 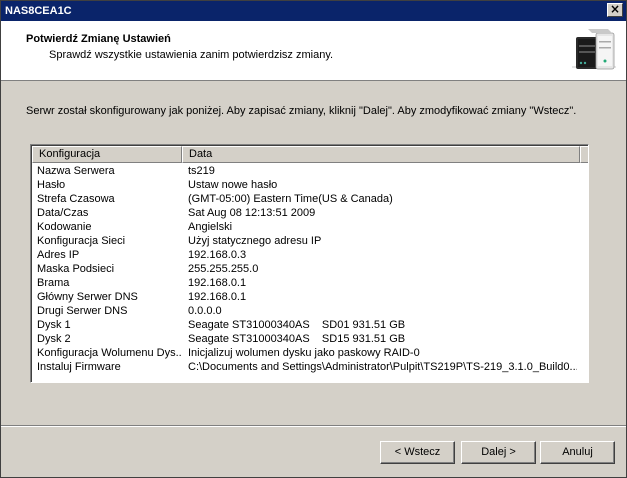 I want to click on row-value: Seagate ST31000340AS SD15 931.51 GB, so click(x=297, y=339).